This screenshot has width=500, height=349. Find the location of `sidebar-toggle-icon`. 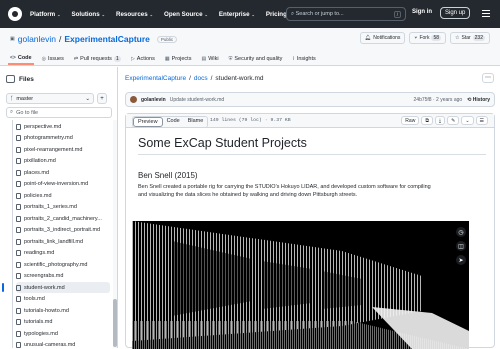

sidebar-toggle-icon is located at coordinates (10, 79).